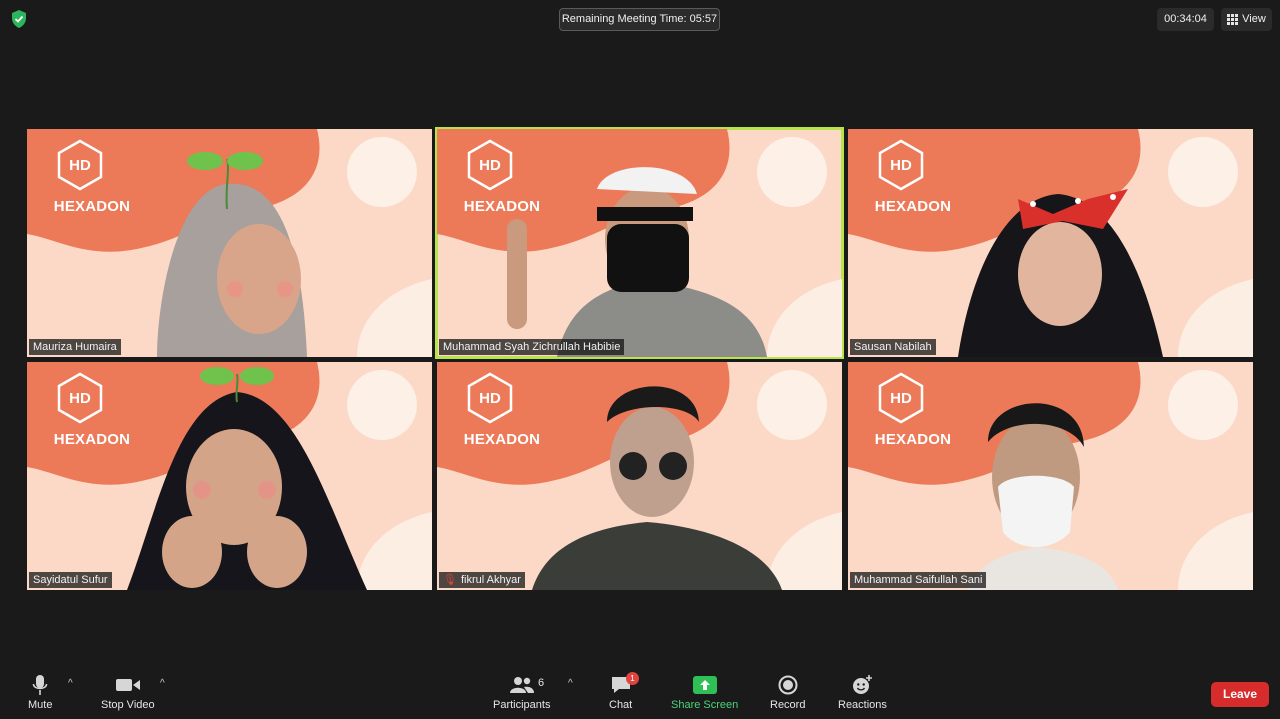 This screenshot has width=1280, height=719. What do you see at coordinates (704, 685) in the screenshot?
I see `share-screen-icon` at bounding box center [704, 685].